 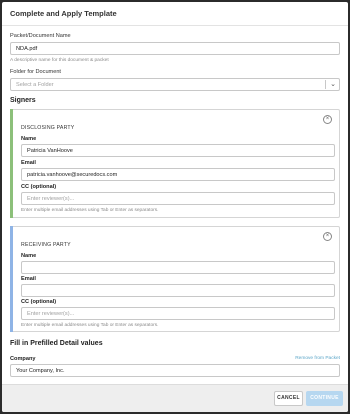 What do you see at coordinates (175, 370) in the screenshot?
I see `company-input: Your Company, Inc.` at bounding box center [175, 370].